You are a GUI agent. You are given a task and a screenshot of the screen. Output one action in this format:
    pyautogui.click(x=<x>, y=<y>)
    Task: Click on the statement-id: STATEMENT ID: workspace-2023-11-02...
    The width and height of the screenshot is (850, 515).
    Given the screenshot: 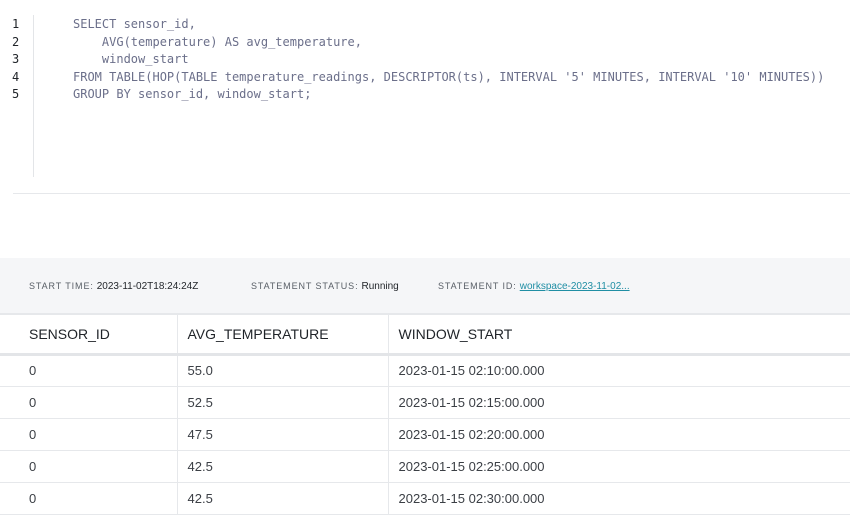 What is the action you would take?
    pyautogui.click(x=534, y=286)
    